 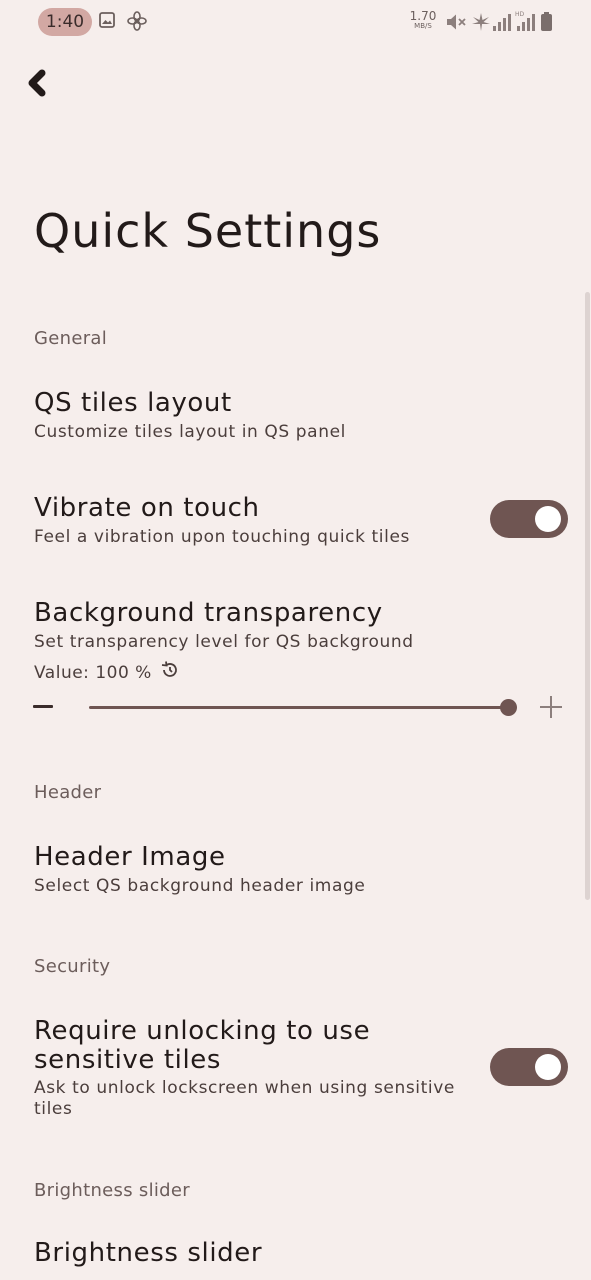 I want to click on status-time: 1:40, so click(x=65, y=22).